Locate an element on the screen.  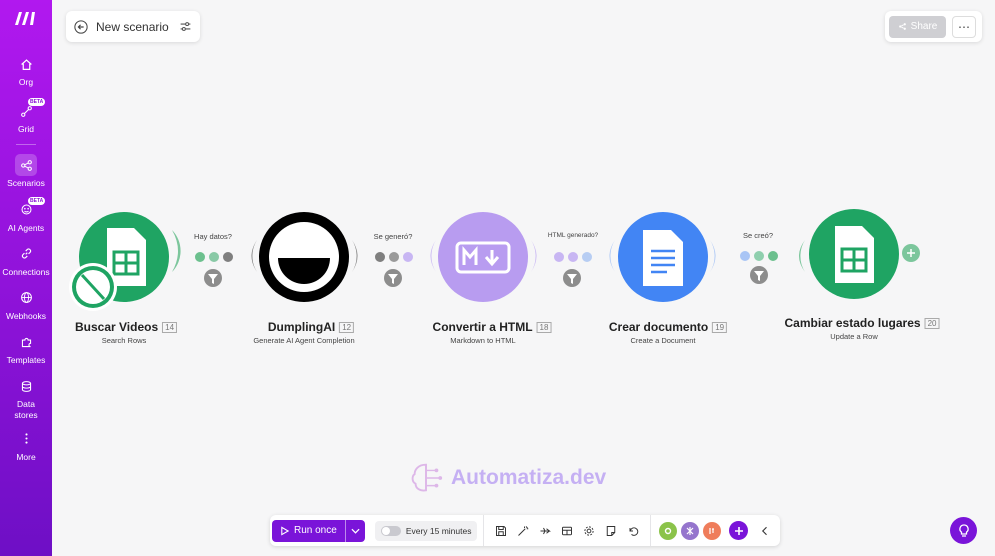
module-title: Convertir a HTML 18 is located at coordinates (492, 327).